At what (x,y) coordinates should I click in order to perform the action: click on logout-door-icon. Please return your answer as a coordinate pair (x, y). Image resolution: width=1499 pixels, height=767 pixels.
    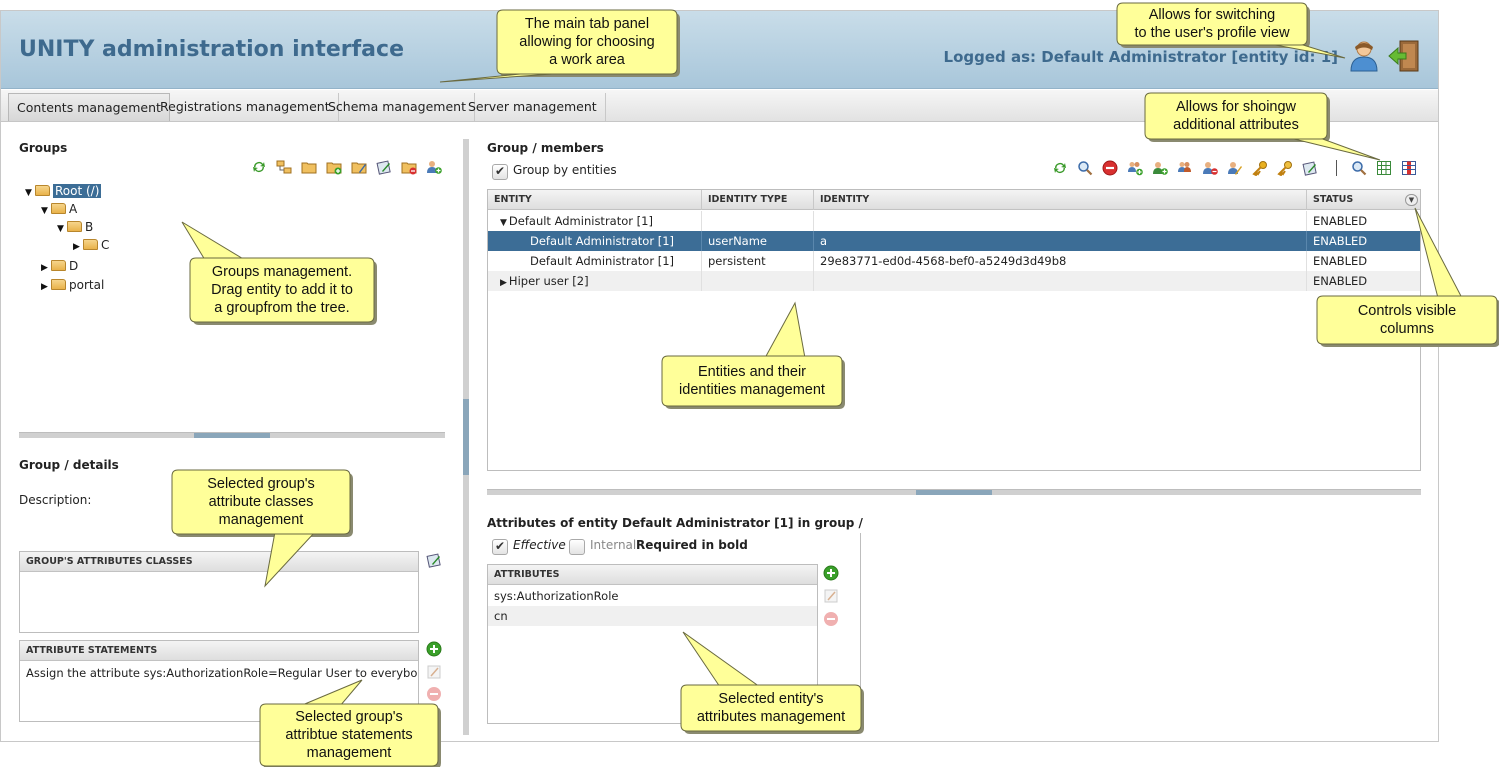
    Looking at the image, I should click on (1404, 56).